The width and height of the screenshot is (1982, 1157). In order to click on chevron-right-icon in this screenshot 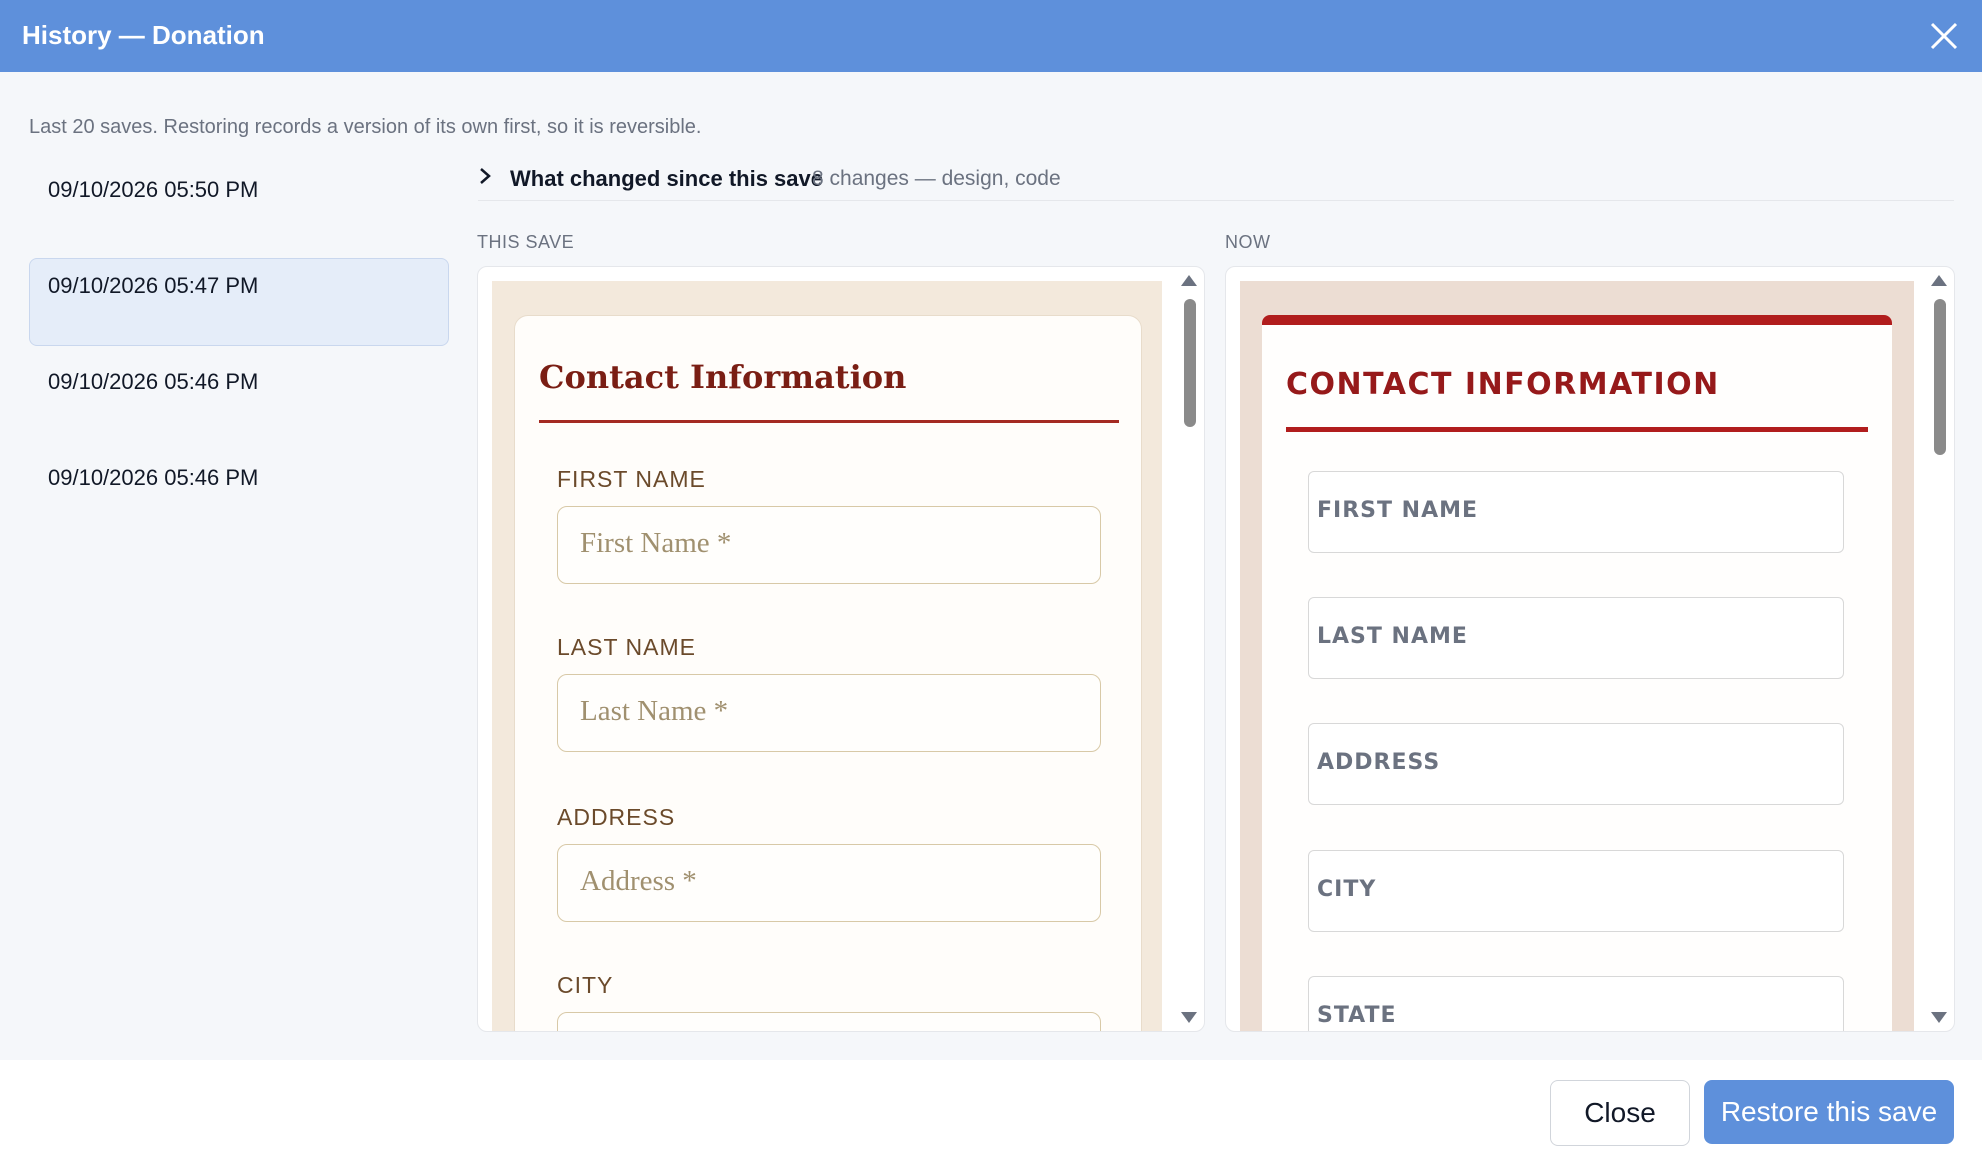, I will do `click(485, 179)`.